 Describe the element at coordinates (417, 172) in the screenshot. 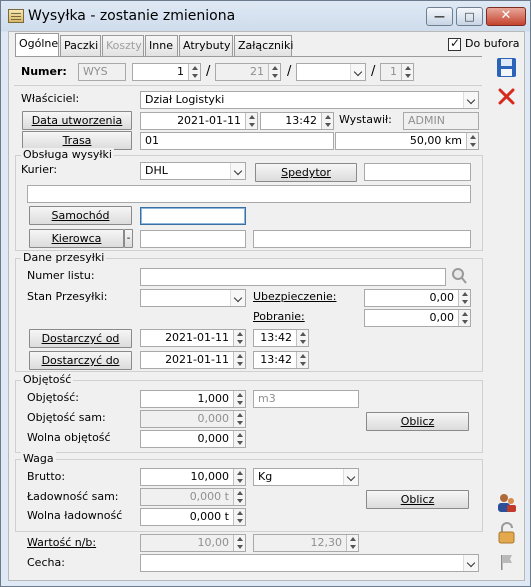

I see `forwarder-field` at that location.